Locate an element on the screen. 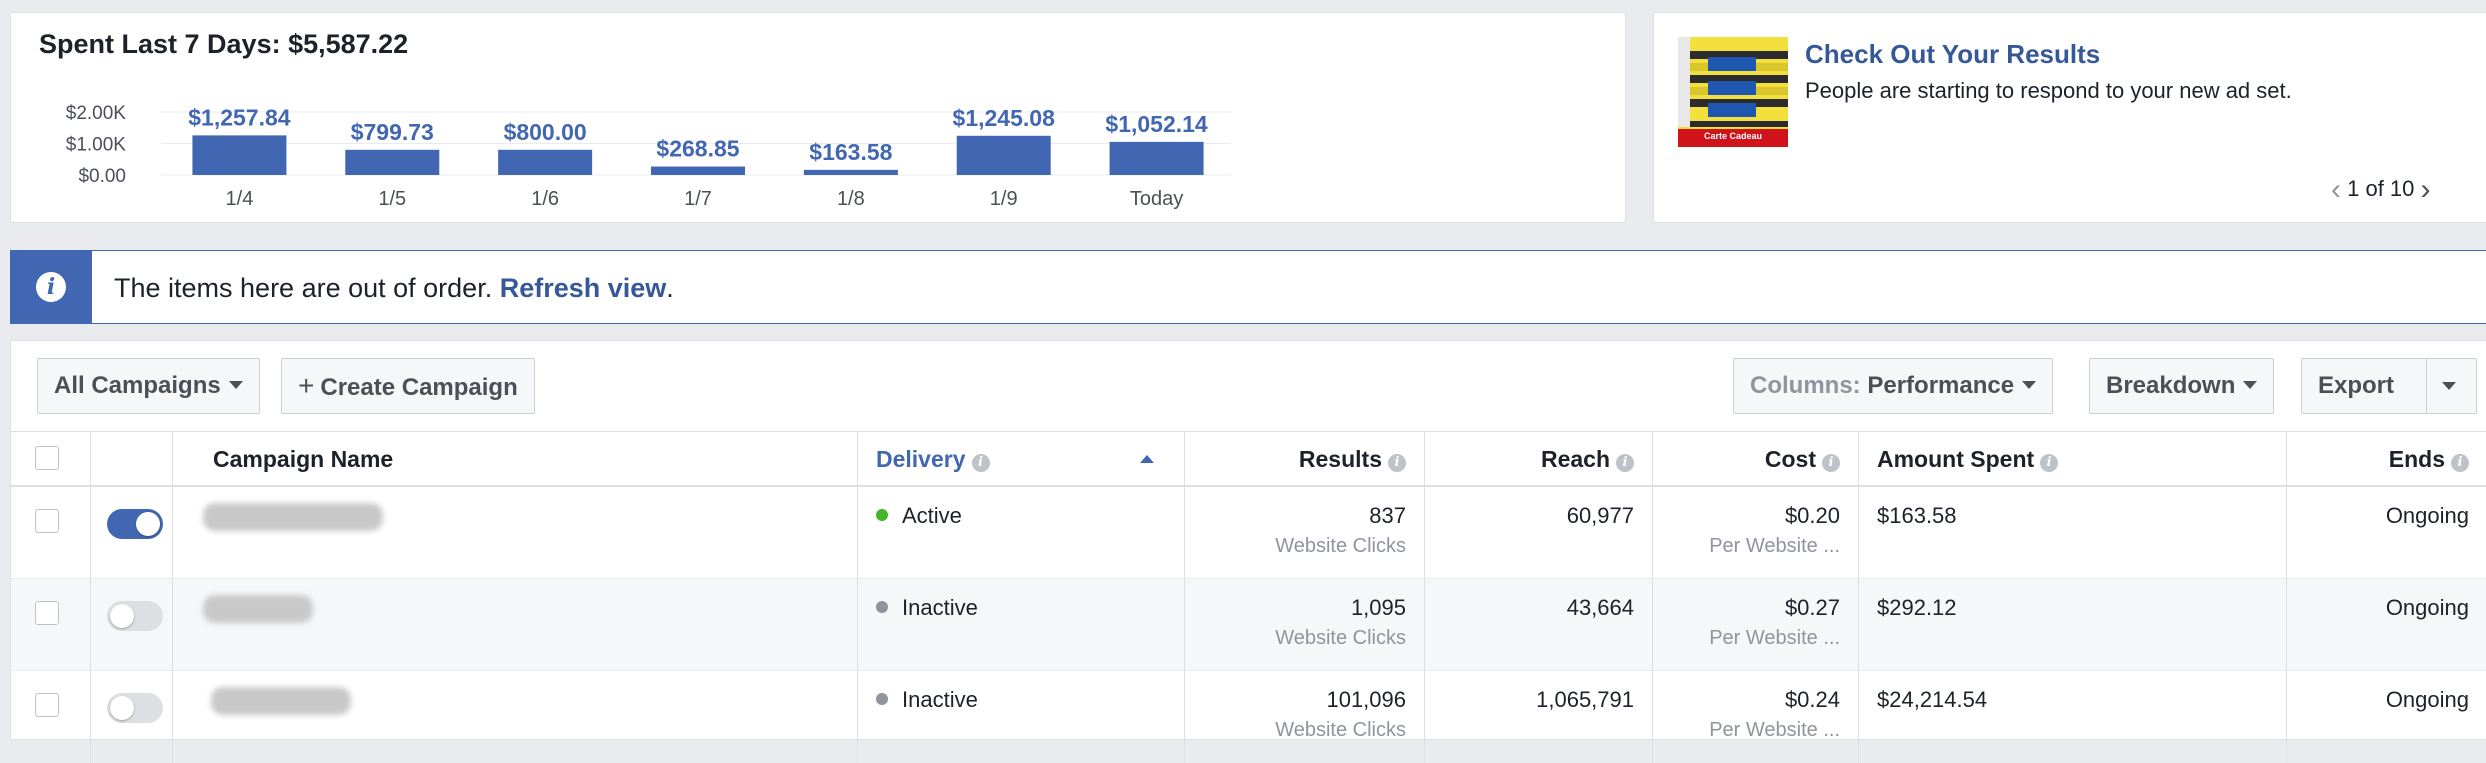  results-value: 837 is located at coordinates (1387, 515).